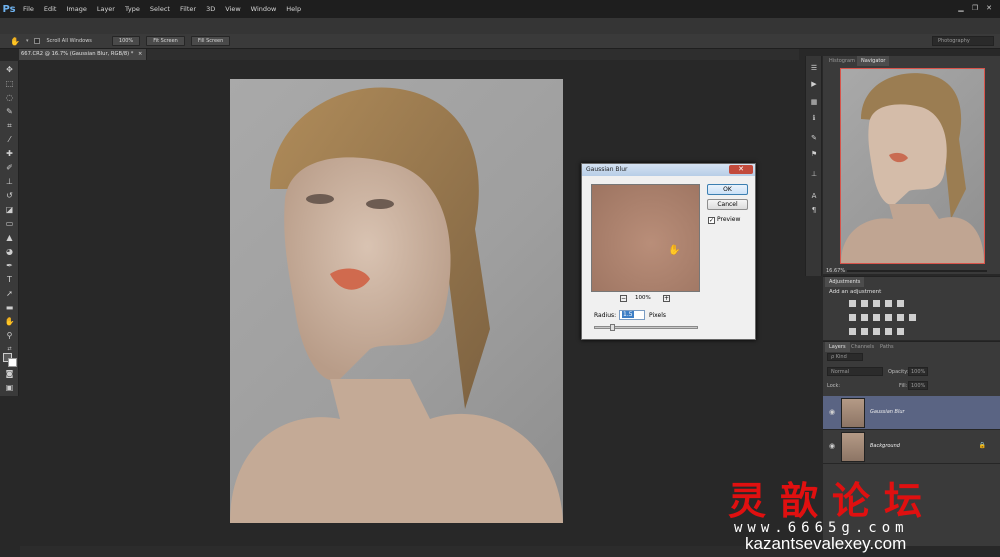 The image size is (1000, 557). What do you see at coordinates (132, 9) in the screenshot?
I see `menu-type: Type` at bounding box center [132, 9].